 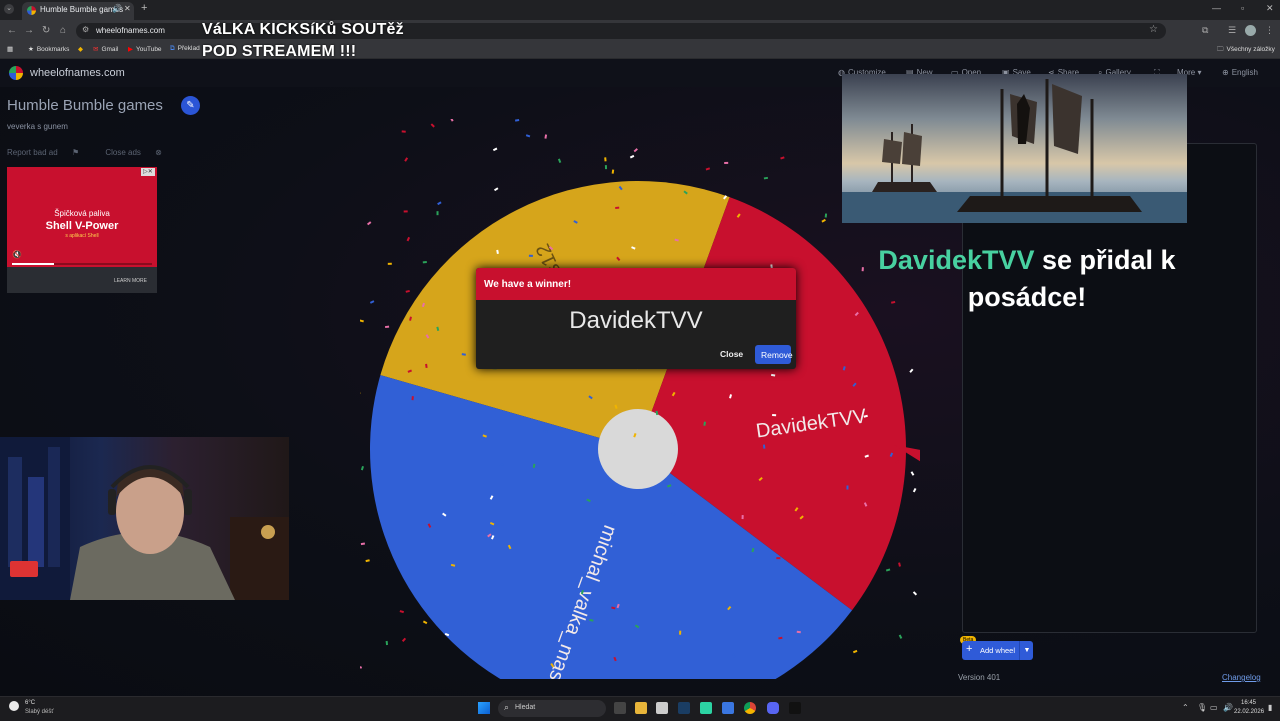 I want to click on minimize-icon: —, so click(x=1216, y=8).